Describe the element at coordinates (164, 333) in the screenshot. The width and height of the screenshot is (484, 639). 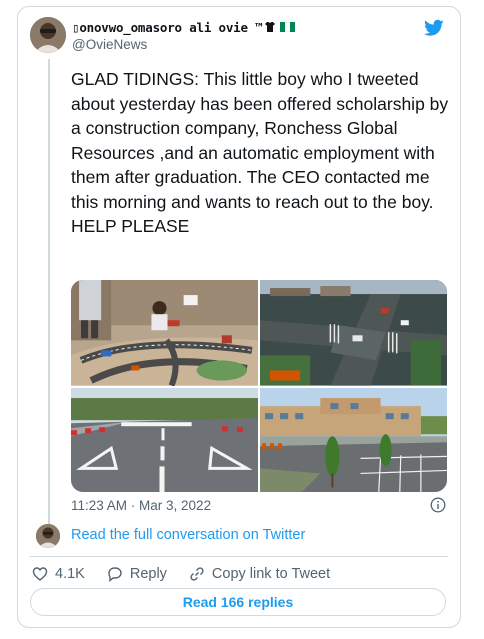
I see `media-image-boy-with-model` at that location.